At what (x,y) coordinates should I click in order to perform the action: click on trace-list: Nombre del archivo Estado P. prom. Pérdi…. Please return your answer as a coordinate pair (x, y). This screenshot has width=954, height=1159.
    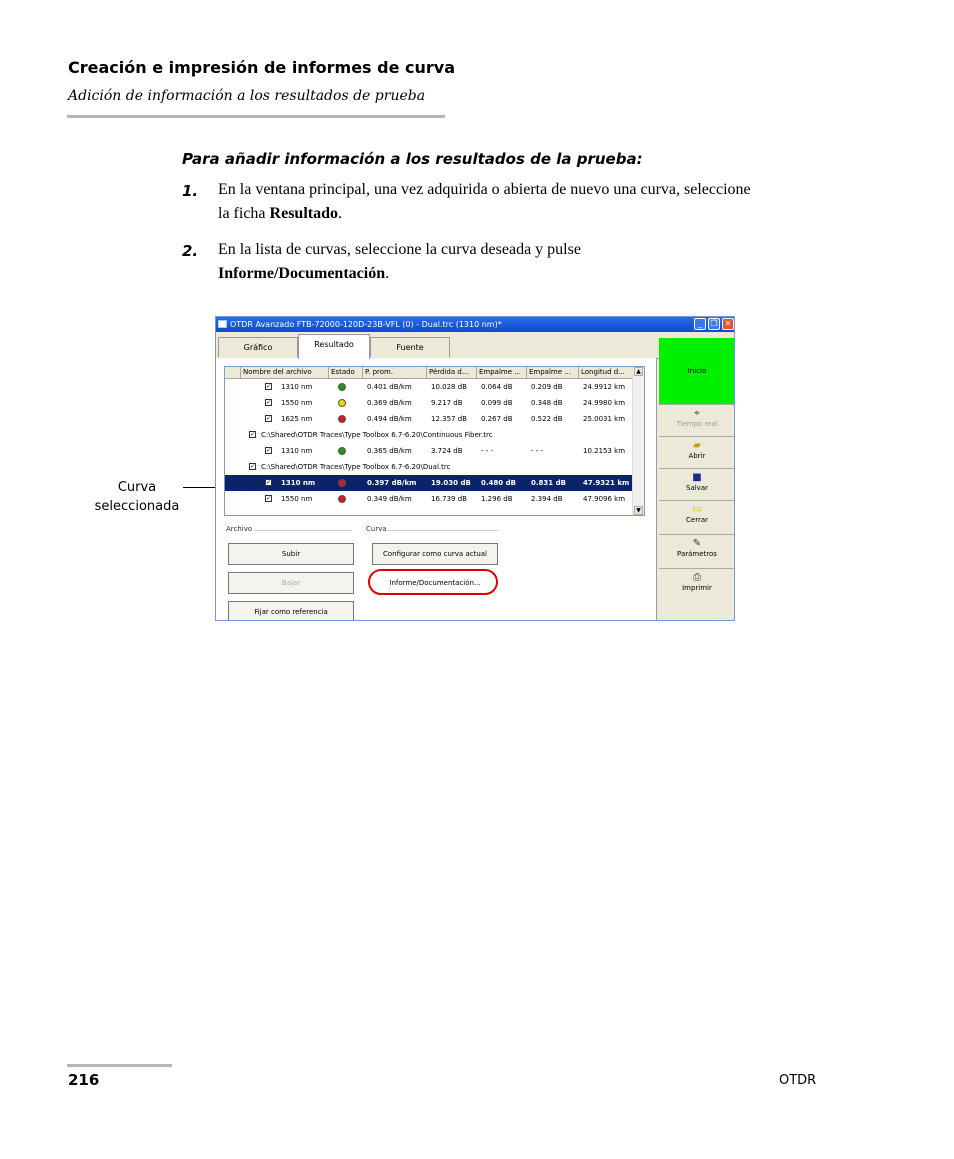
    Looking at the image, I should click on (434, 441).